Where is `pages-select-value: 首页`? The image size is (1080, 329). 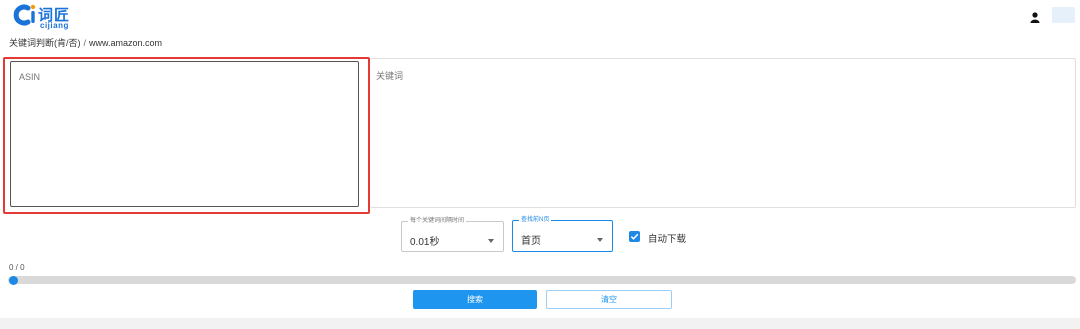
pages-select-value: 首页 is located at coordinates (531, 241).